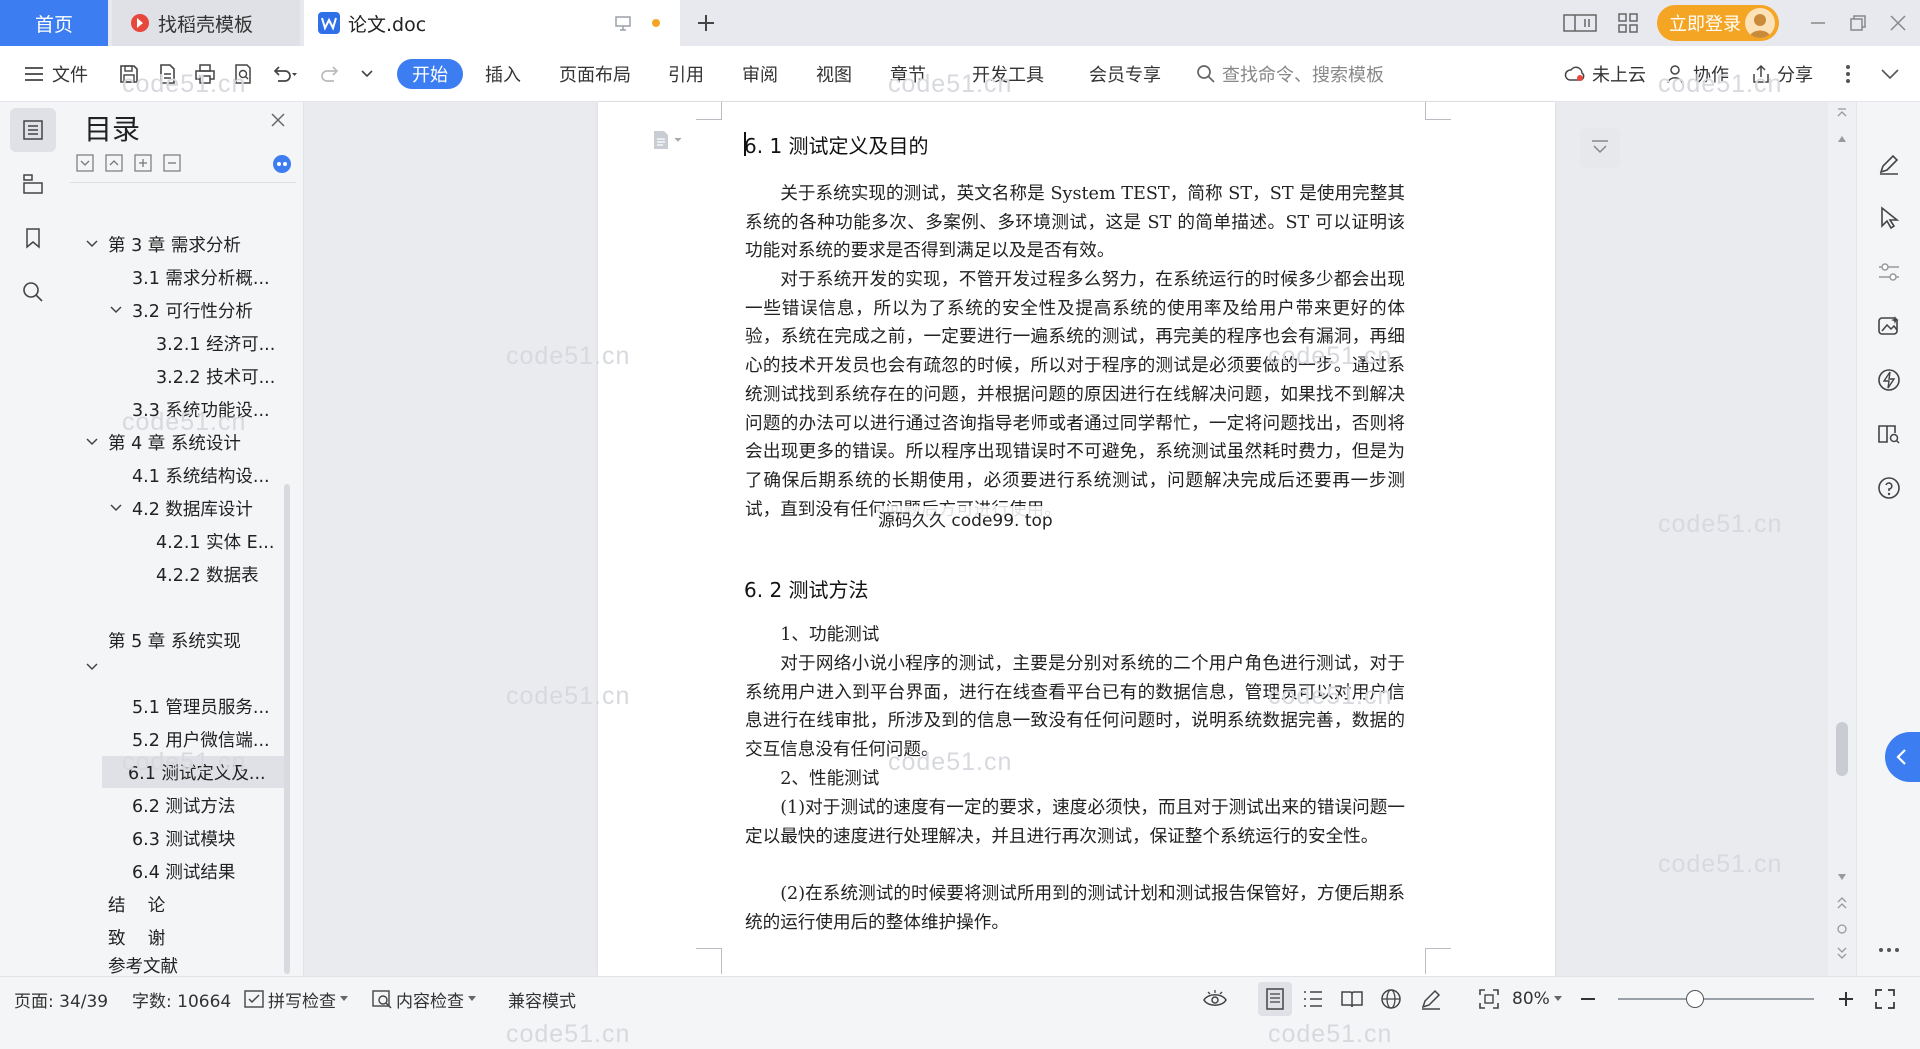  What do you see at coordinates (492, 23) in the screenshot?
I see `tab-document: 论文.doc` at bounding box center [492, 23].